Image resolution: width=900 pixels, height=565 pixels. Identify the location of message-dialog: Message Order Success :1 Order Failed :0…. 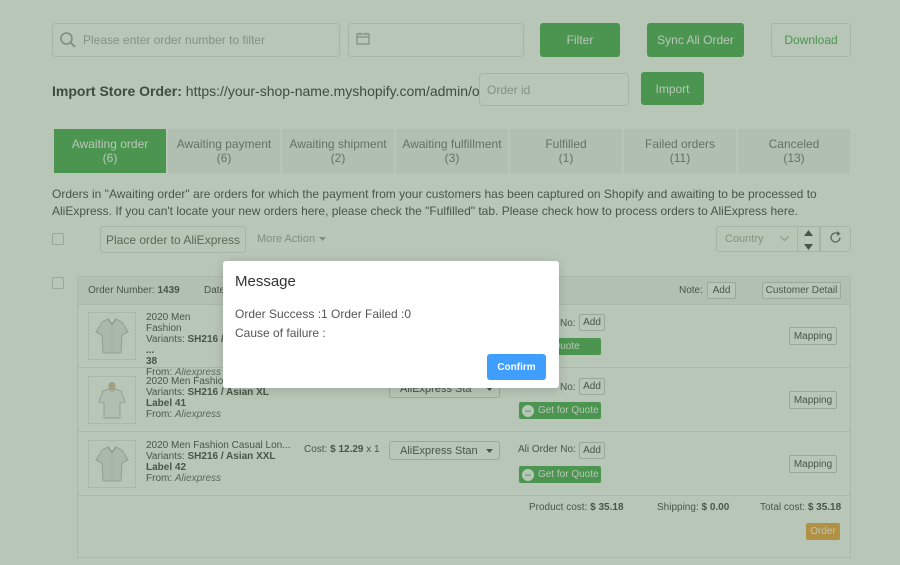
(391, 324).